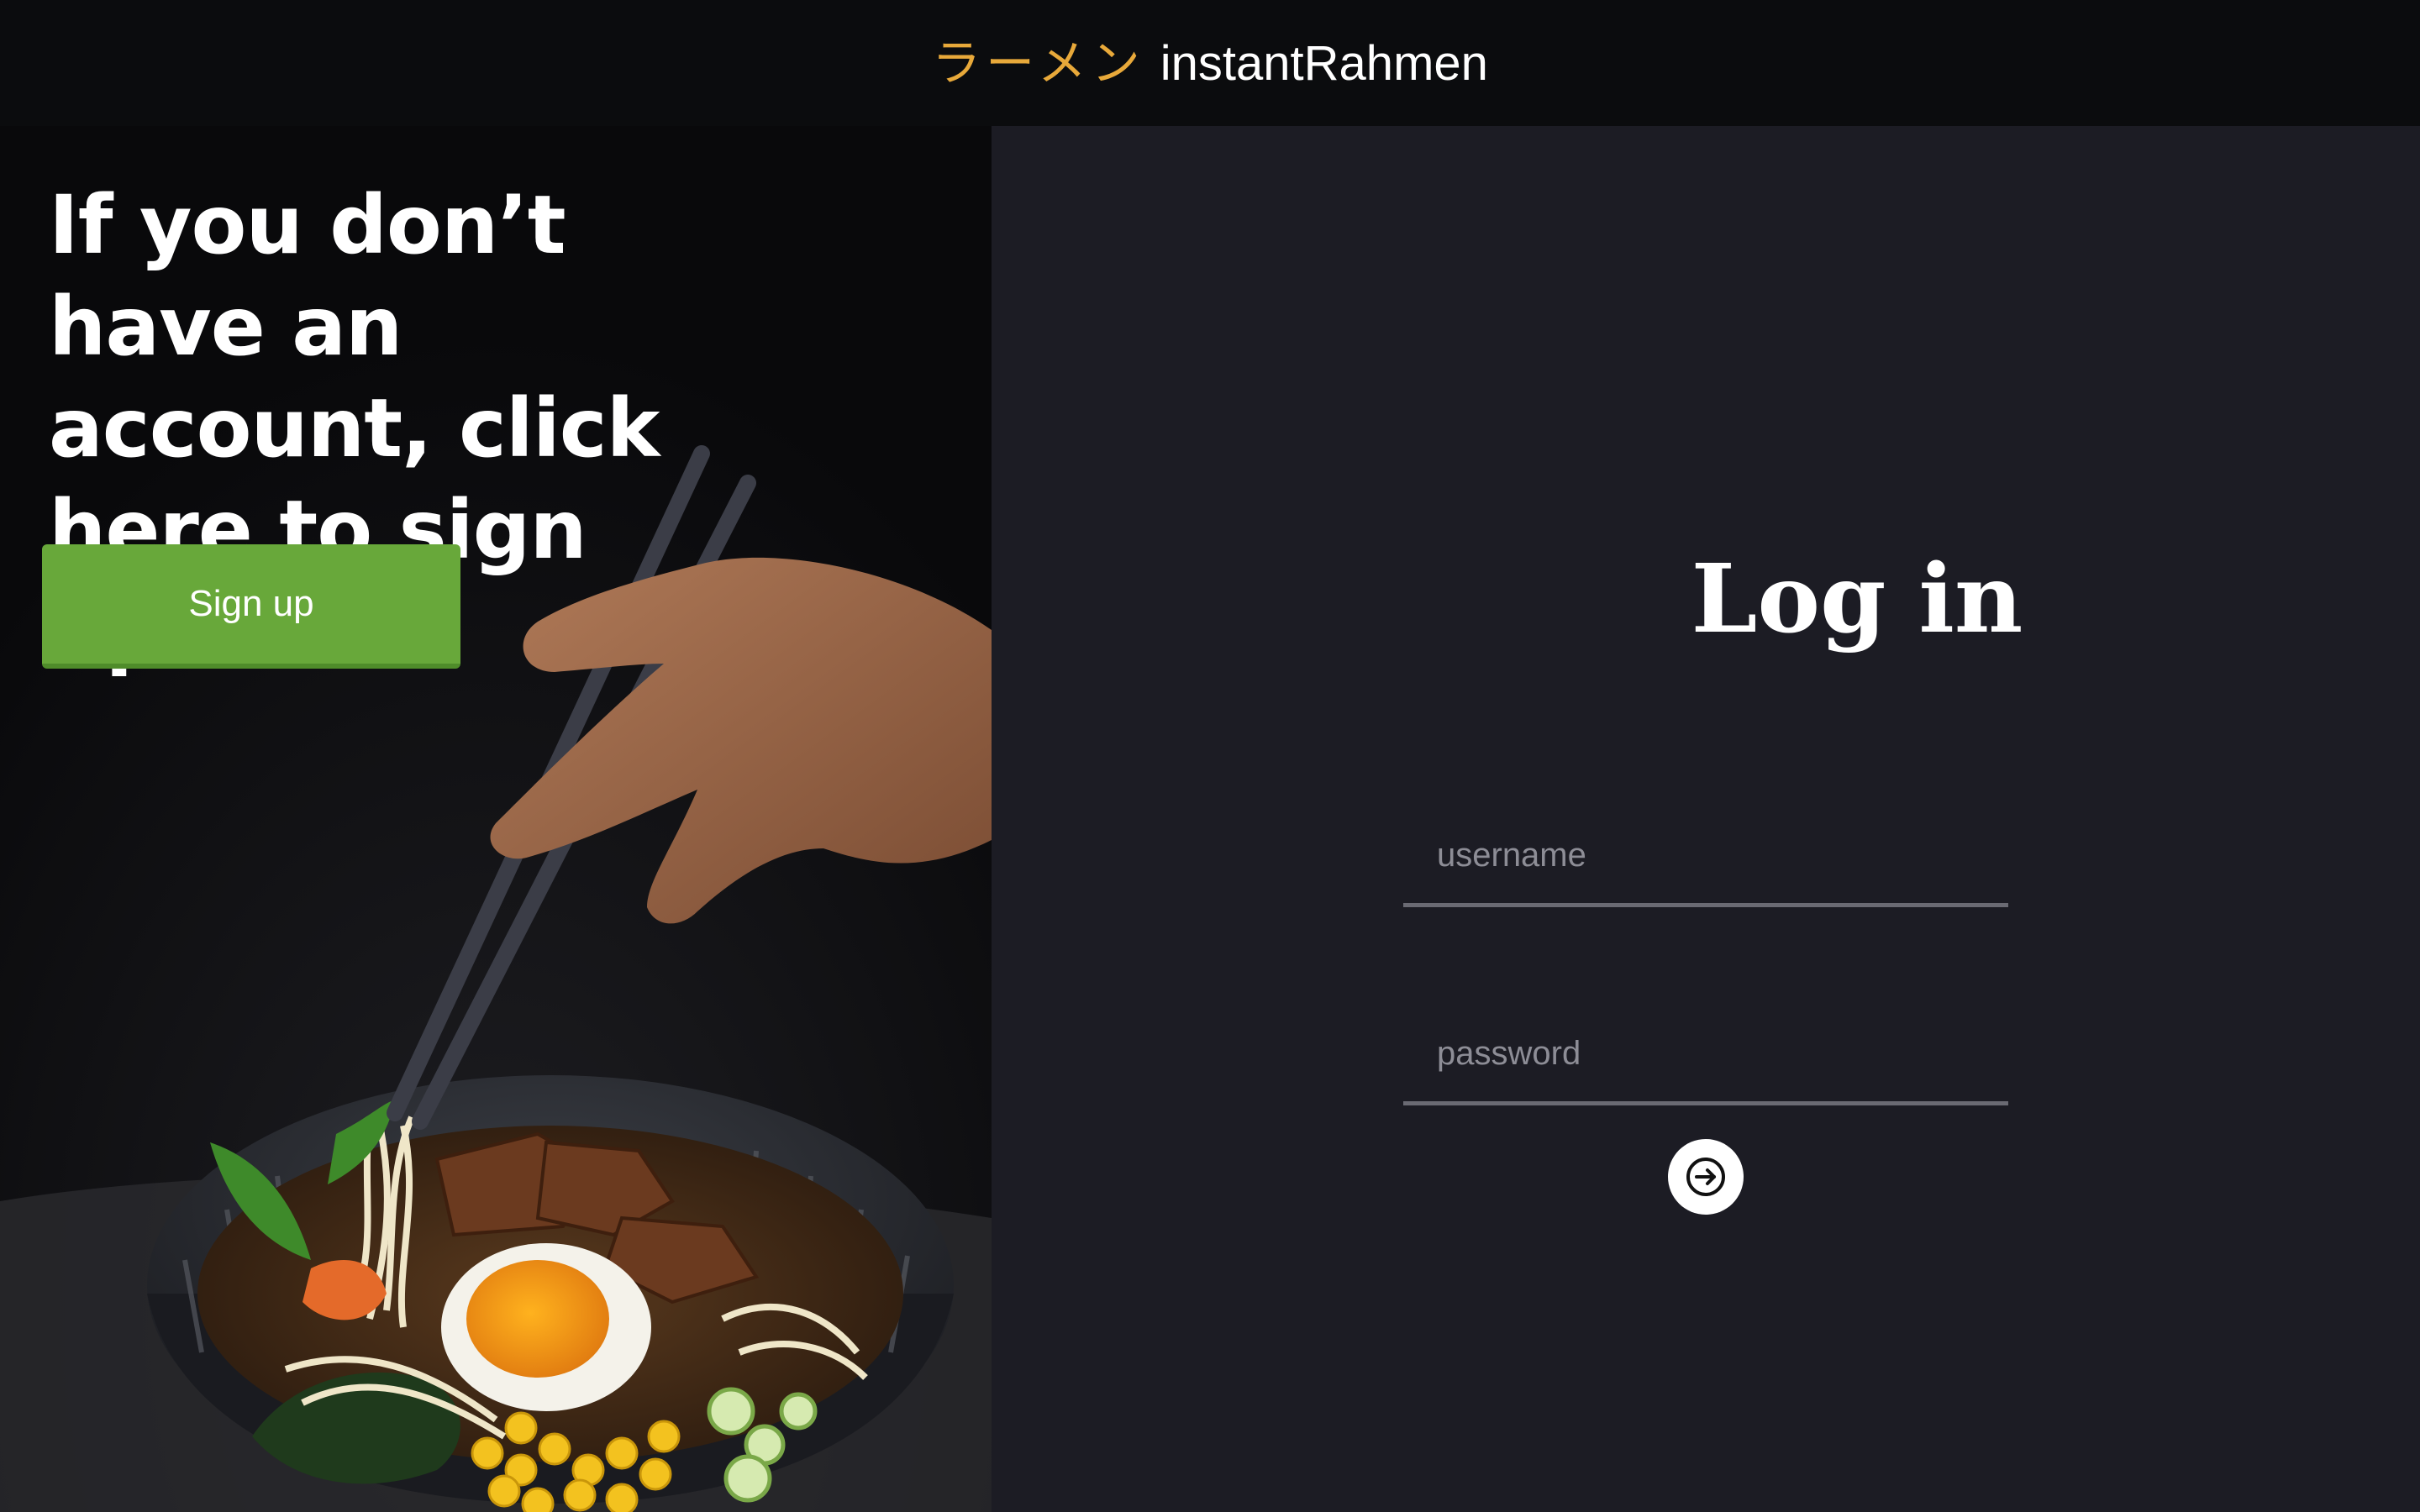 The image size is (2420, 1512). I want to click on signup-button: Sign up, so click(251, 606).